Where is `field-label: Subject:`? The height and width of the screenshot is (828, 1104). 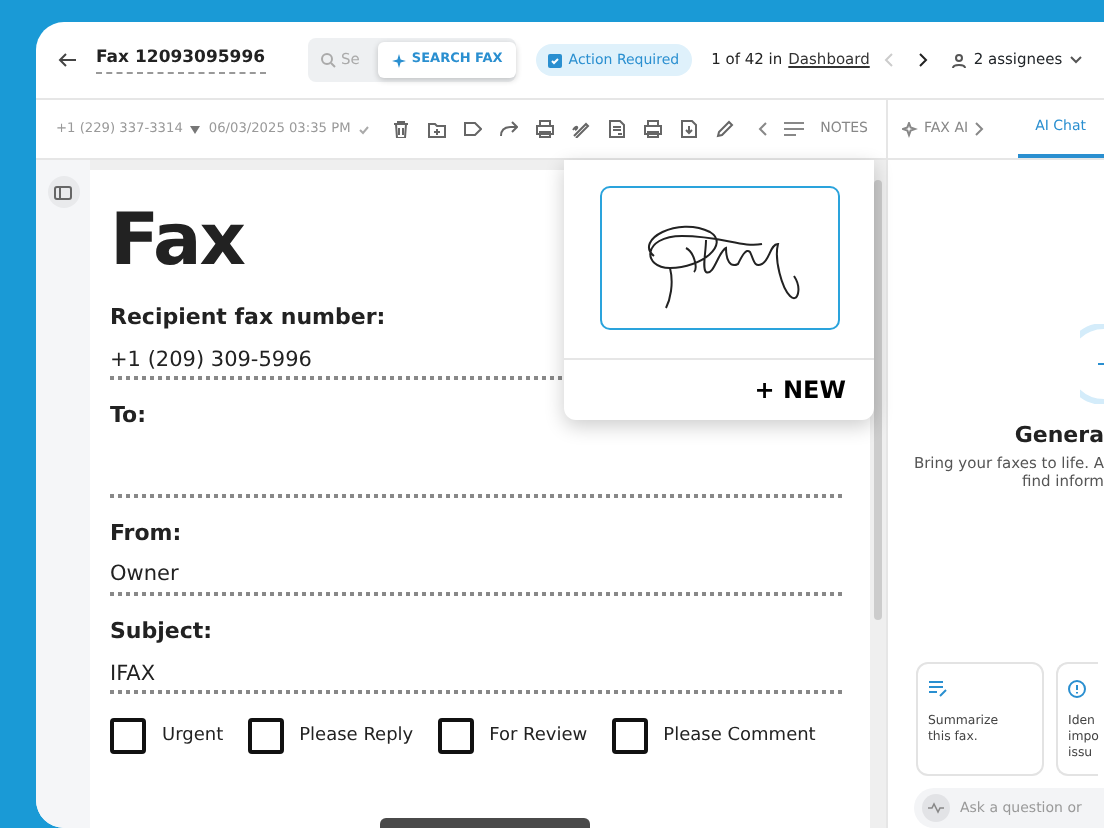 field-label: Subject: is located at coordinates (162, 632).